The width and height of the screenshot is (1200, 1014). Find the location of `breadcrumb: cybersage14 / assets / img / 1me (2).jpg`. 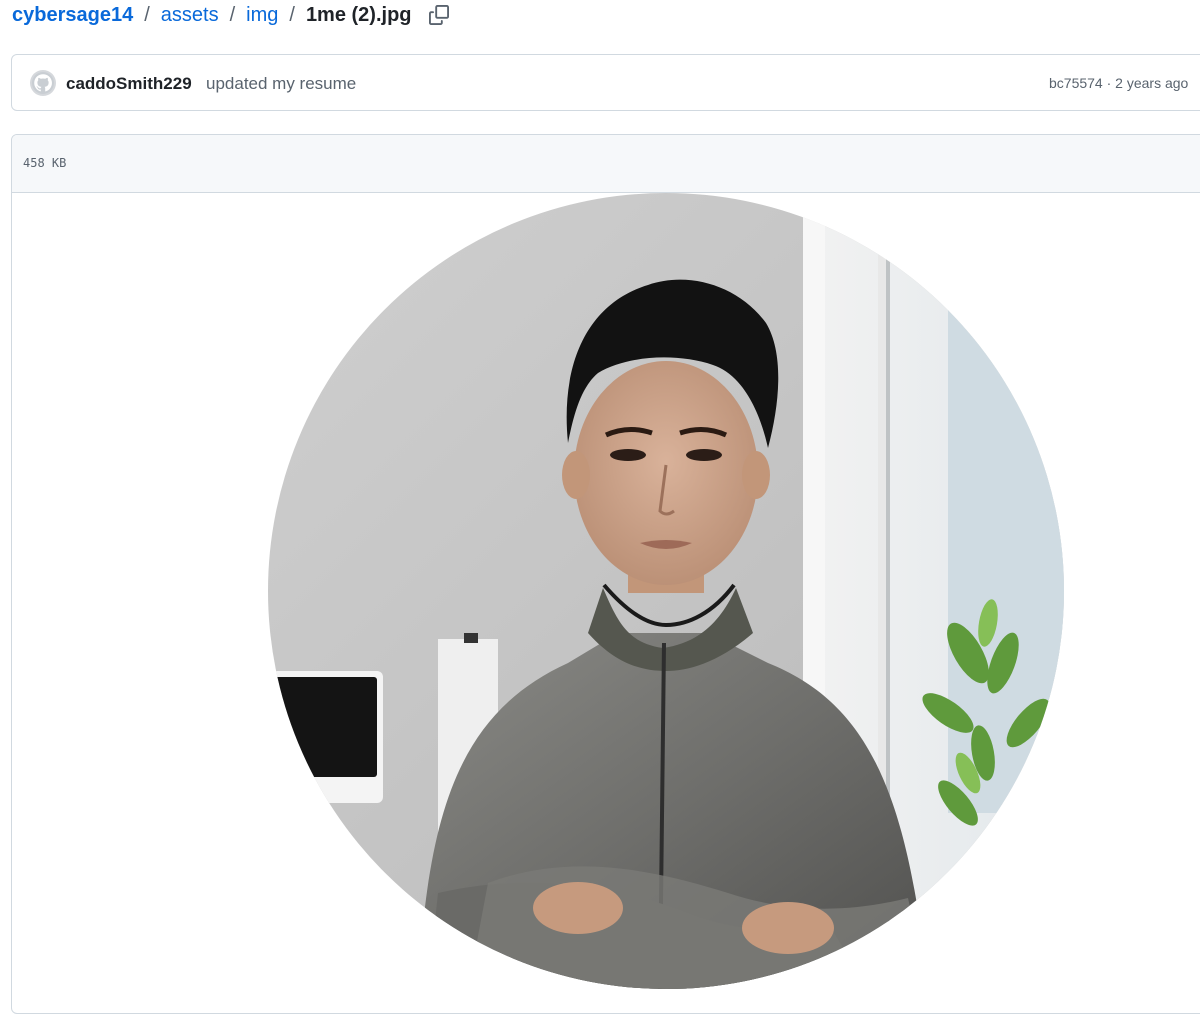

breadcrumb: cybersage14 / assets / img / 1me (2).jpg is located at coordinates (232, 15).